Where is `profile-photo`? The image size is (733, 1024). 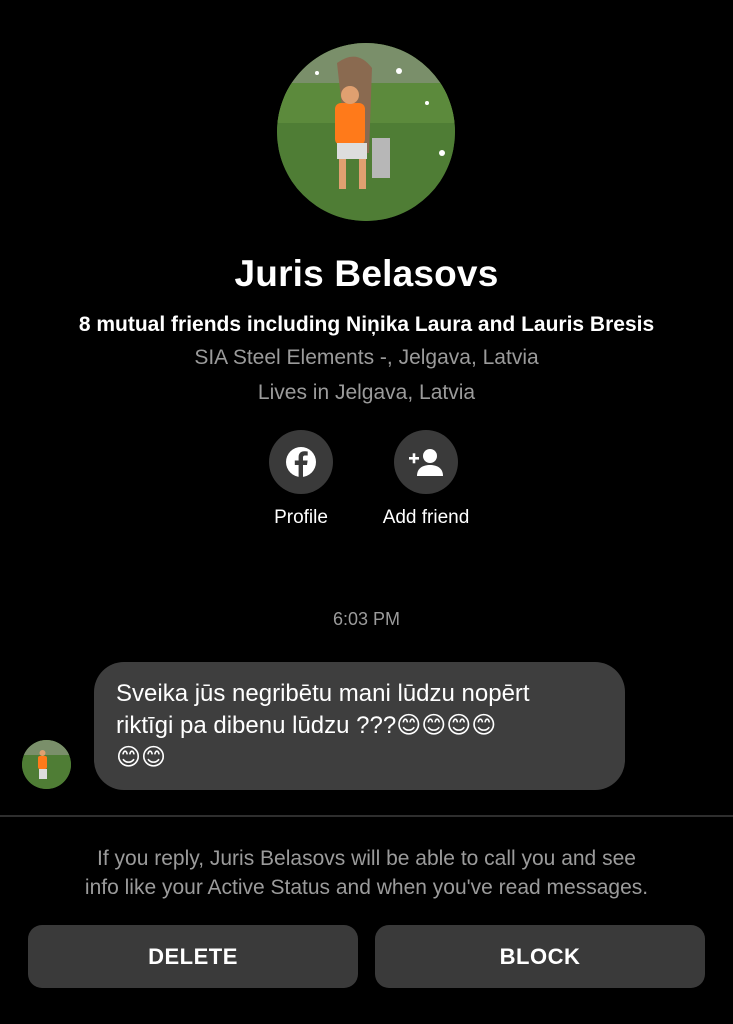
profile-photo is located at coordinates (366, 132).